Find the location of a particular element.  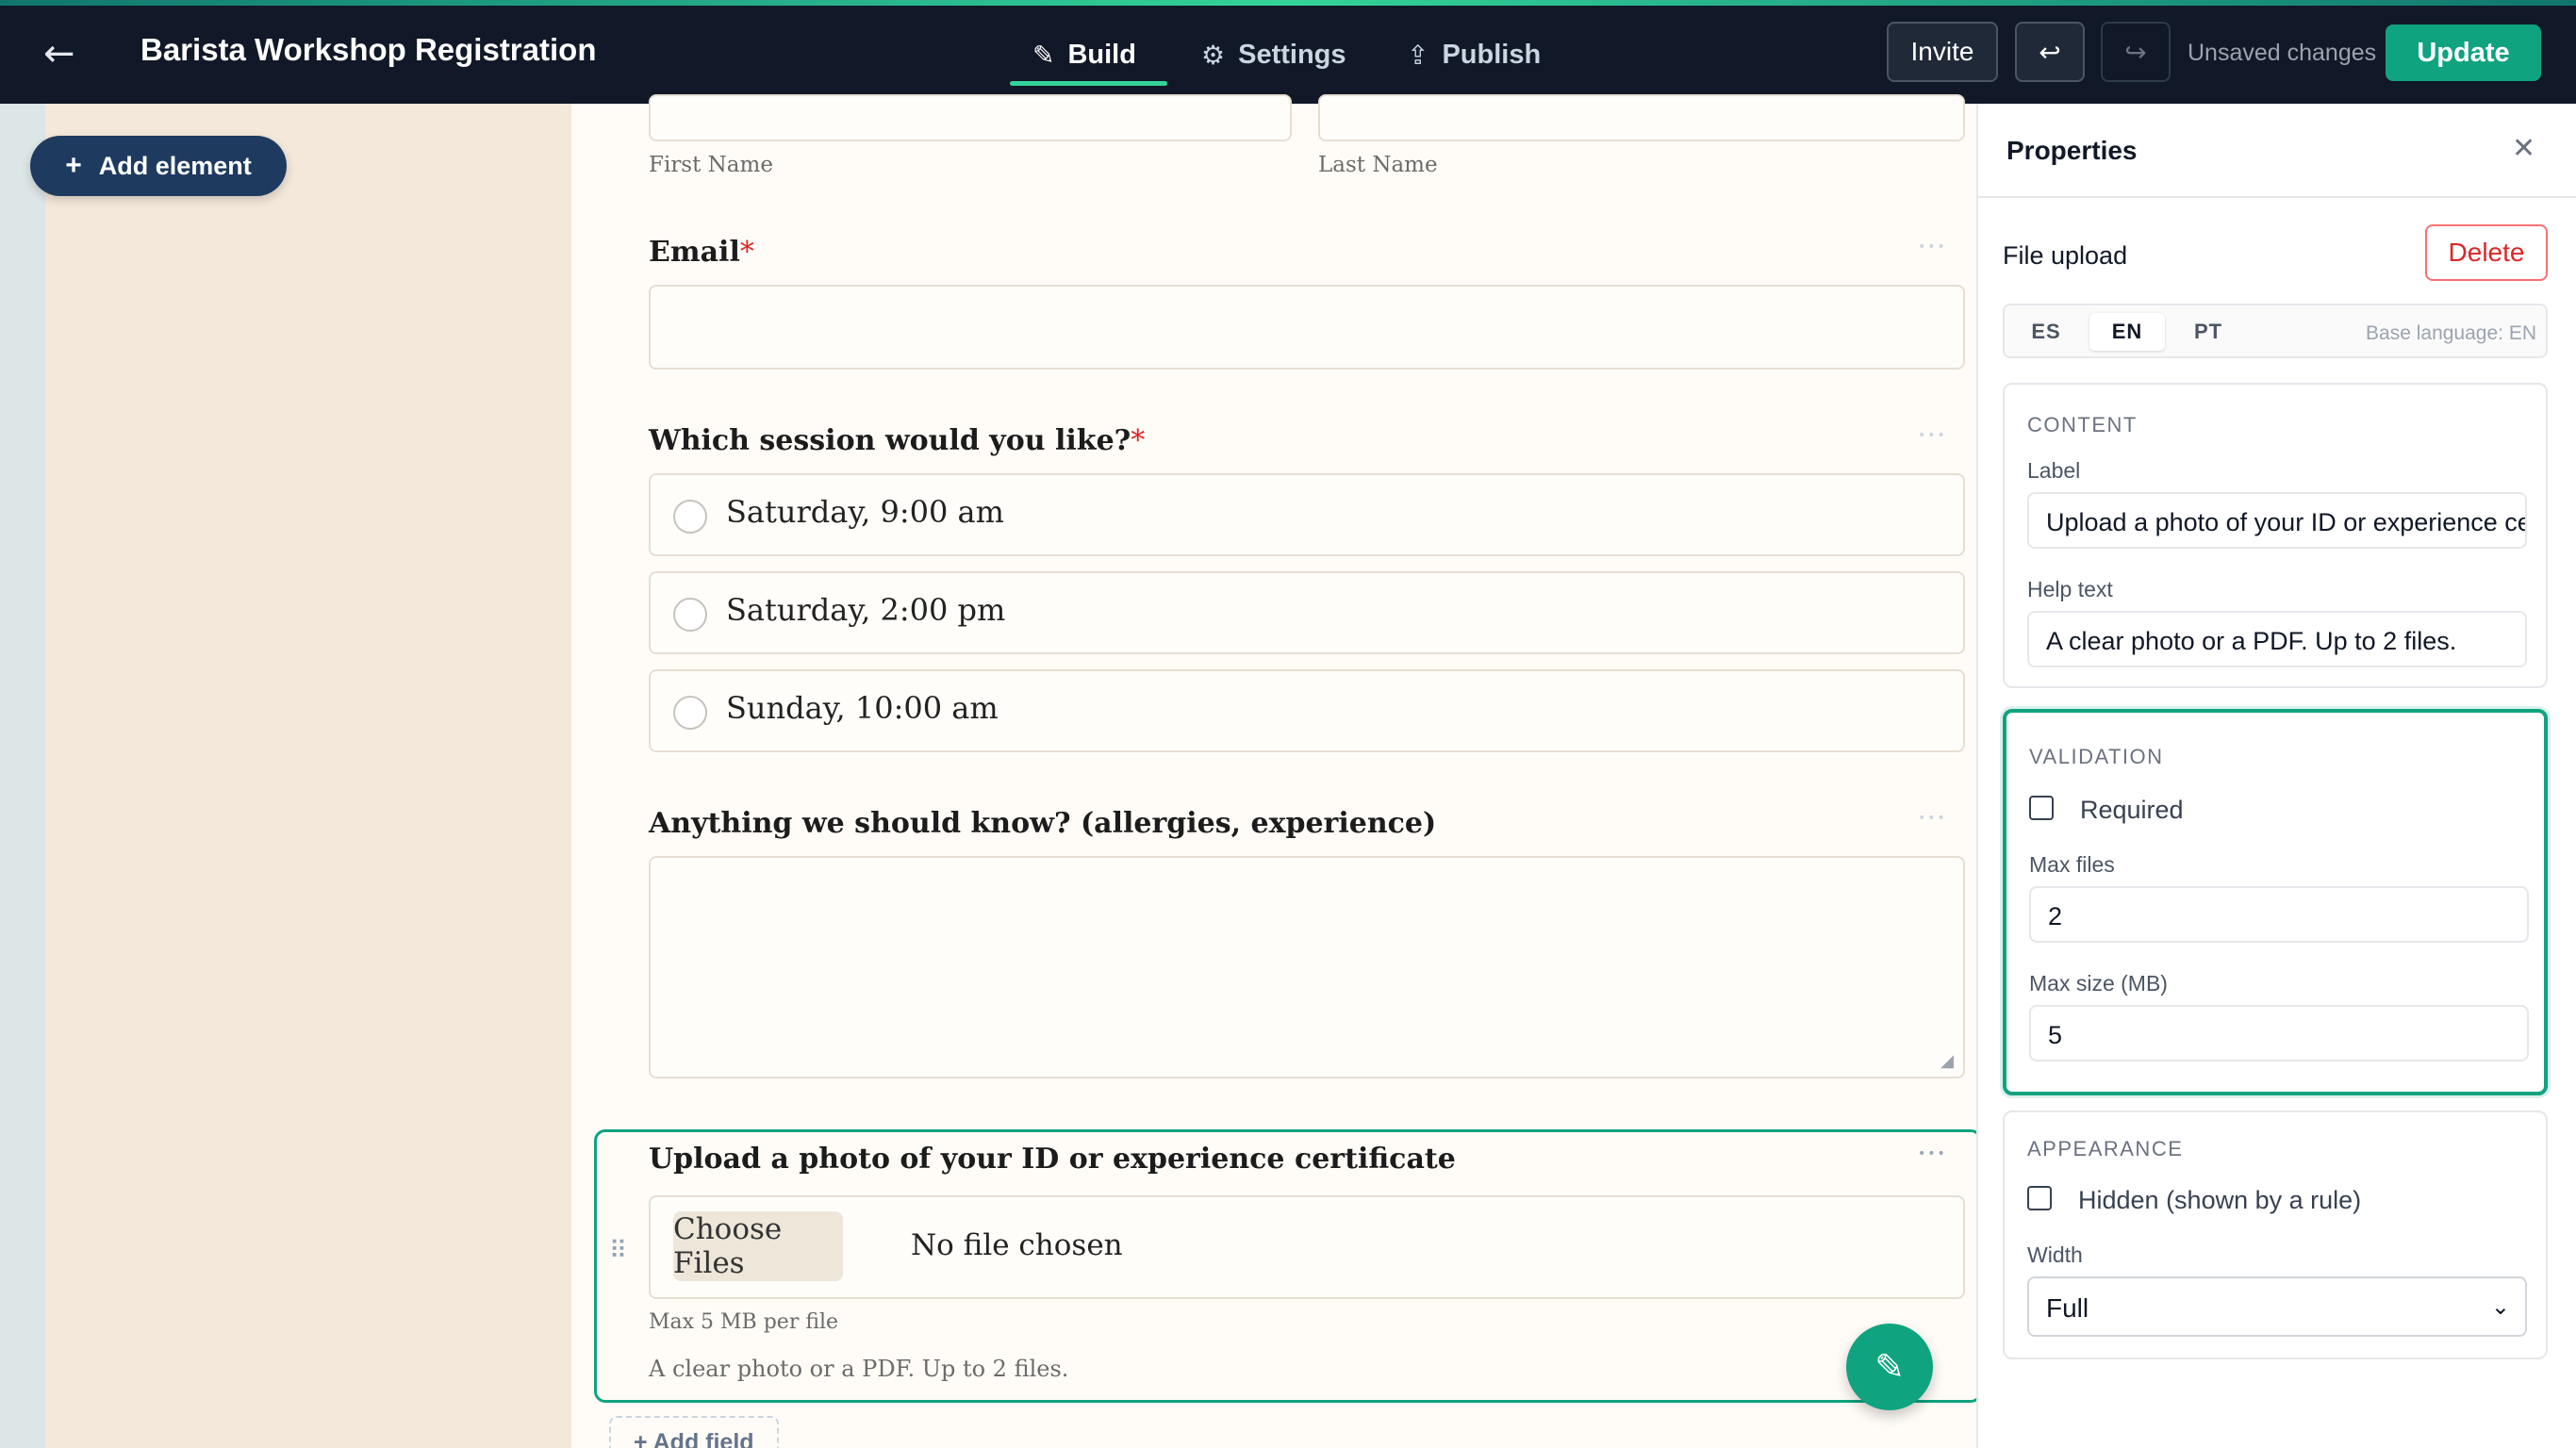

radio-option: Sunday, 10:00 am is located at coordinates (1307, 710).